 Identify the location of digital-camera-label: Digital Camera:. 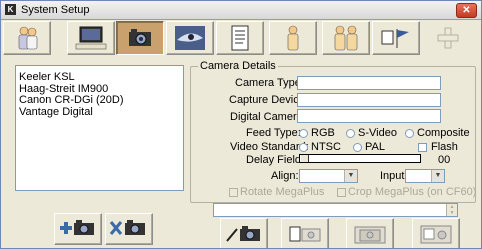
(268, 117).